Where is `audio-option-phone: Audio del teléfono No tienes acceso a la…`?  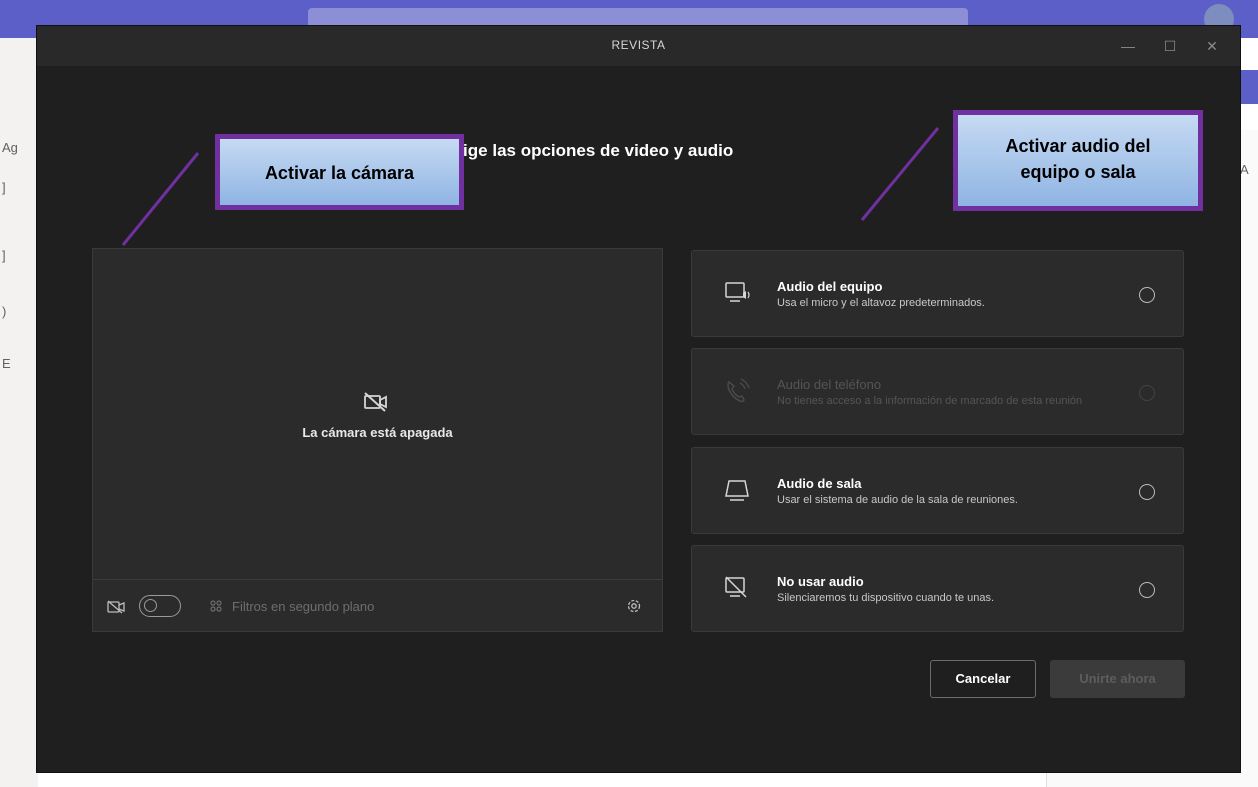 audio-option-phone: Audio del teléfono No tienes acceso a la… is located at coordinates (937, 391).